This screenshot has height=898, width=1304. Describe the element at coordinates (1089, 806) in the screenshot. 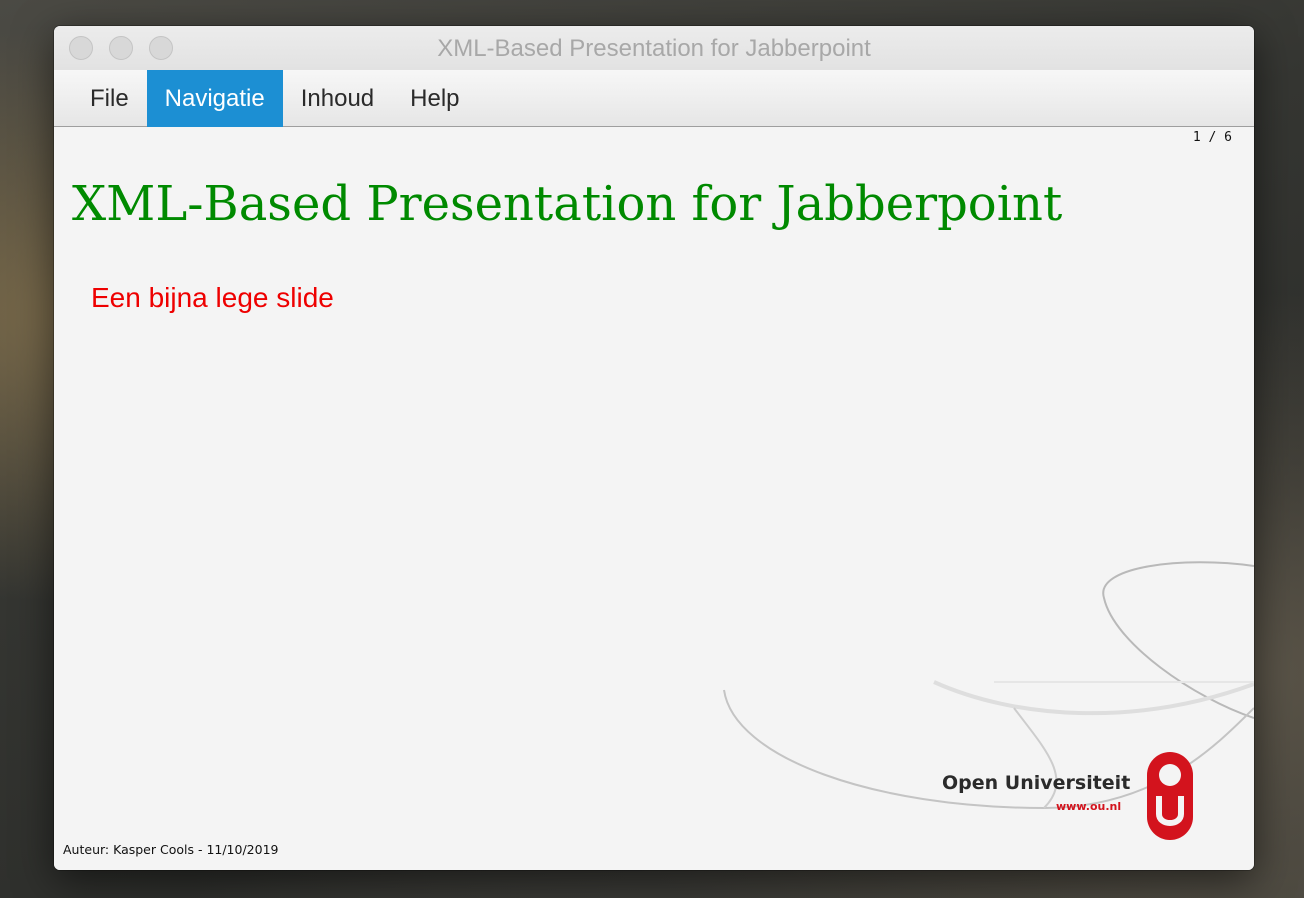

I see `ou-logo-url: www.ou.nl` at that location.